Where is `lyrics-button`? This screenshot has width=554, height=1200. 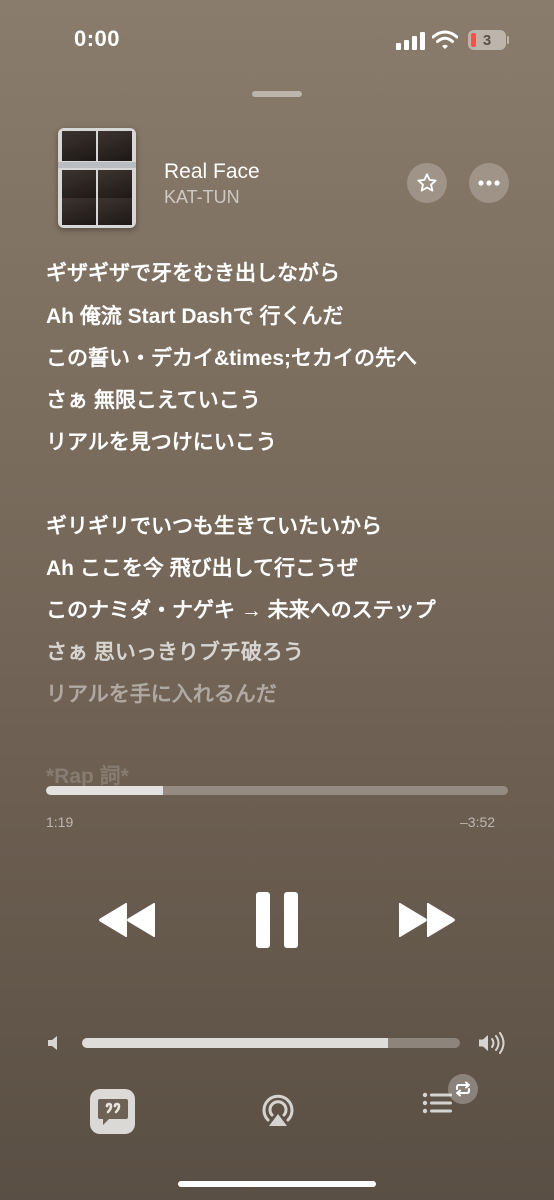
lyrics-button is located at coordinates (112, 1111).